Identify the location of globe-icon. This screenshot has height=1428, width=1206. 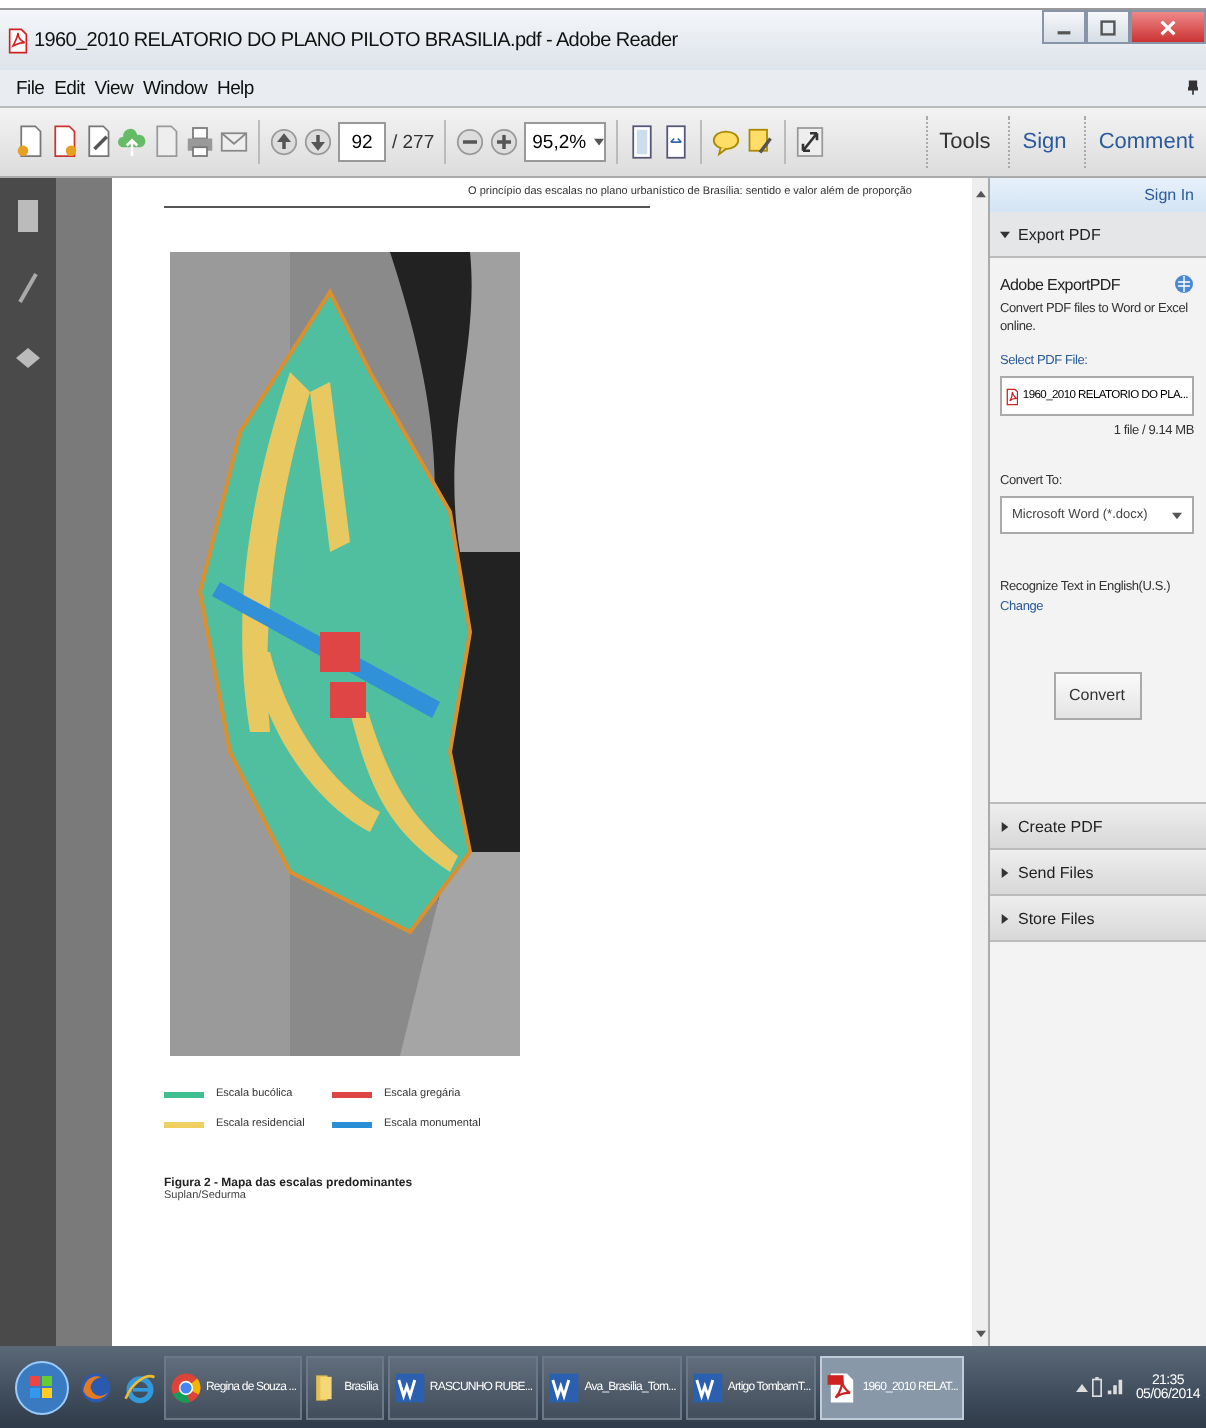
(1184, 284).